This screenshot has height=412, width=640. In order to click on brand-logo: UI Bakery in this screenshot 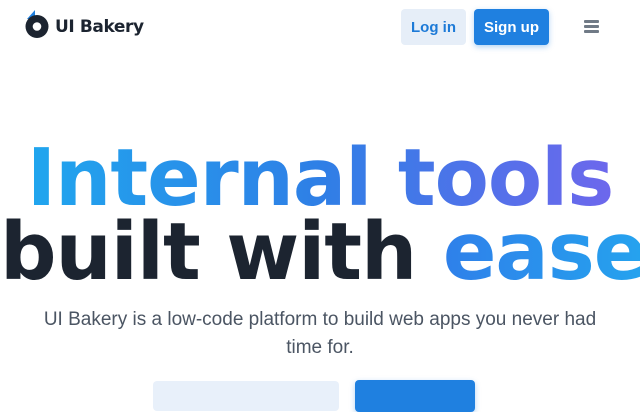, I will do `click(84, 22)`.